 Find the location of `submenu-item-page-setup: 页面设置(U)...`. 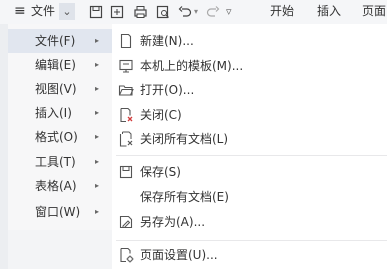

submenu-item-page-setup: 页面设置(U)... is located at coordinates (249, 255).